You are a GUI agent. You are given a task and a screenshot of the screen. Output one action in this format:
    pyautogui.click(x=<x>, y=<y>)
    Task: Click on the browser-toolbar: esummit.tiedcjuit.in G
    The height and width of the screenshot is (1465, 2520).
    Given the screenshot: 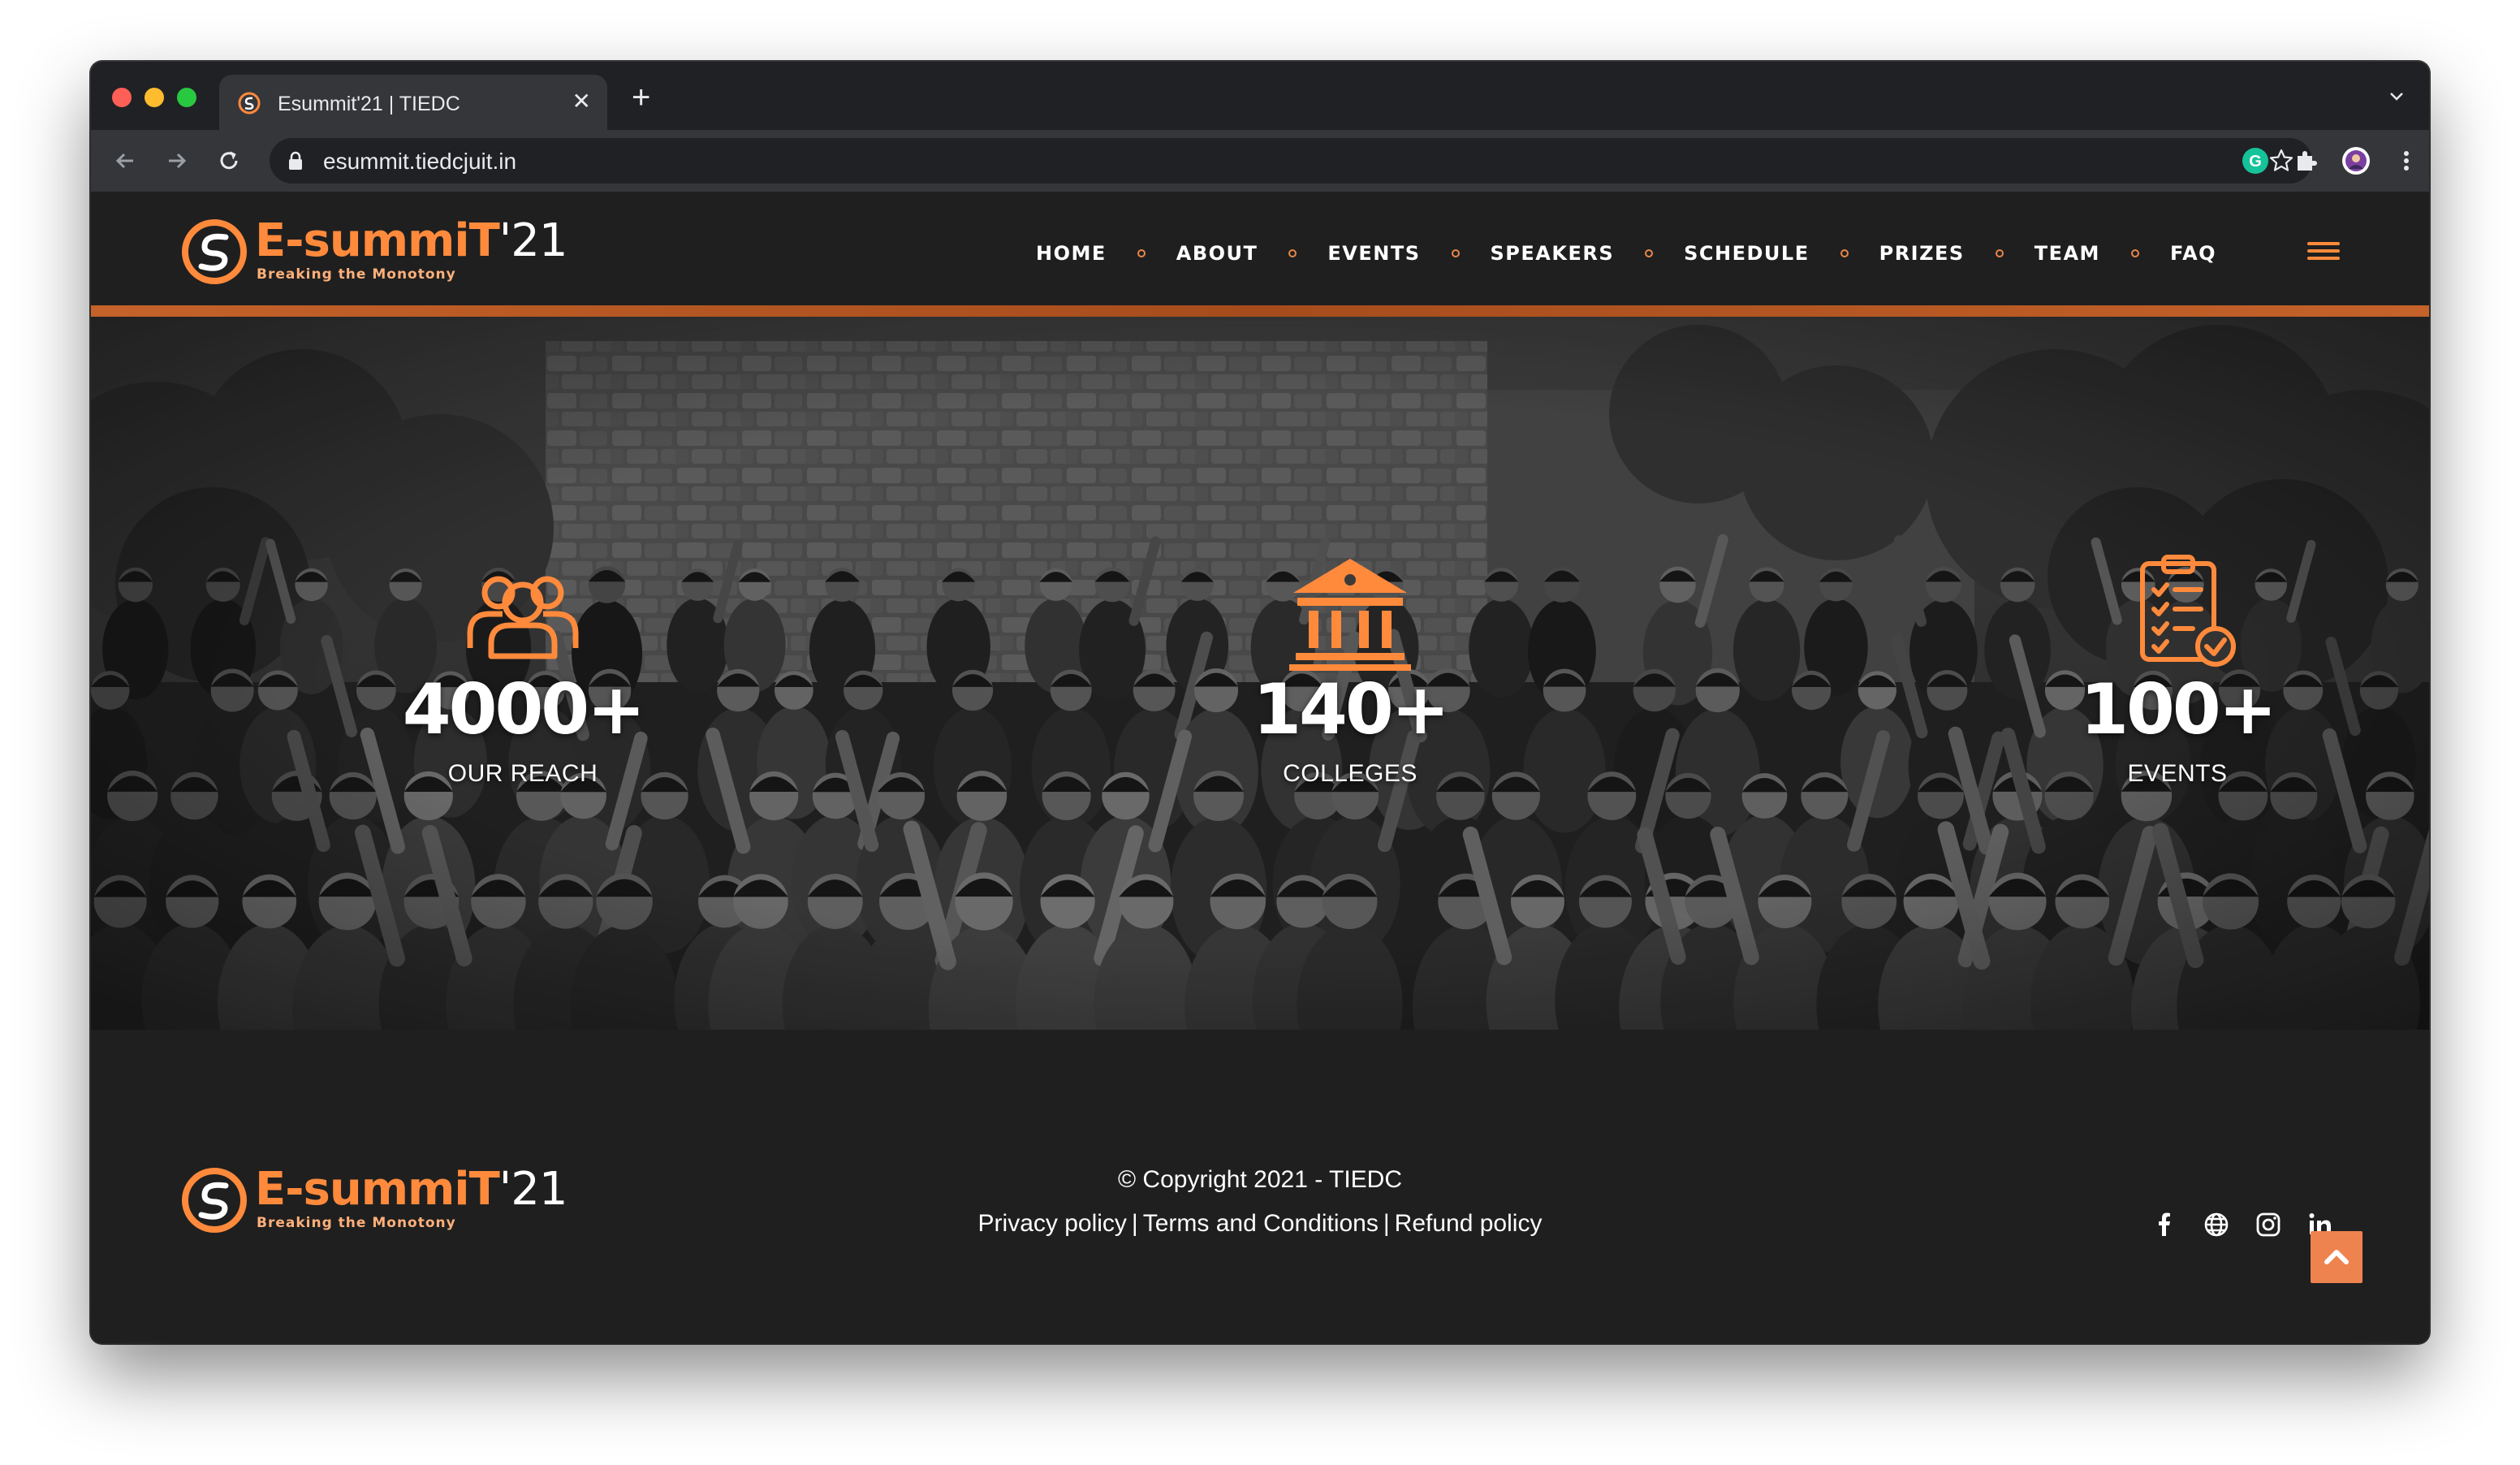 What is the action you would take?
    pyautogui.click(x=1260, y=161)
    